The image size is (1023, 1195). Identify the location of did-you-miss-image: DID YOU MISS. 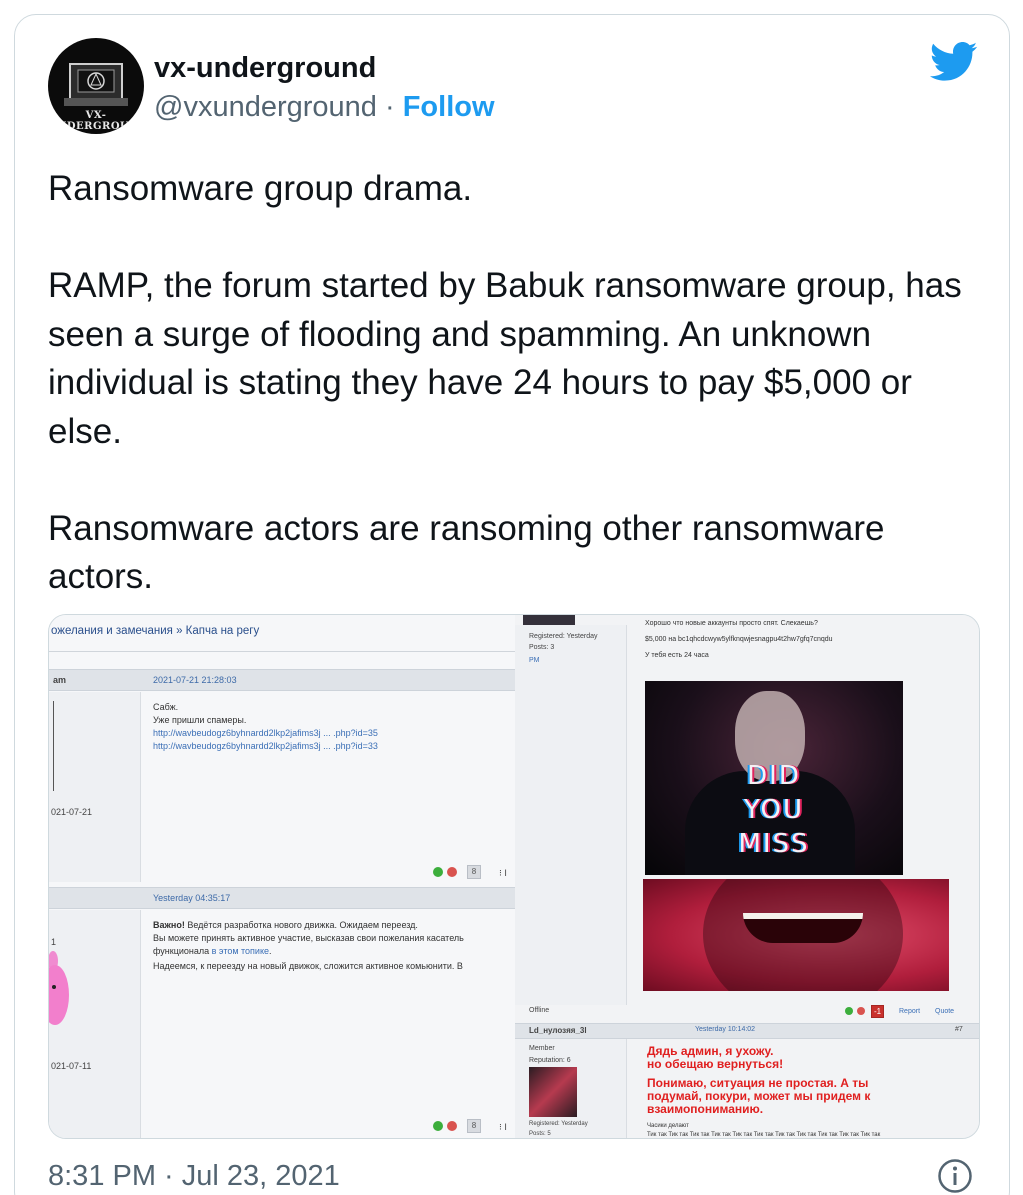
(774, 778).